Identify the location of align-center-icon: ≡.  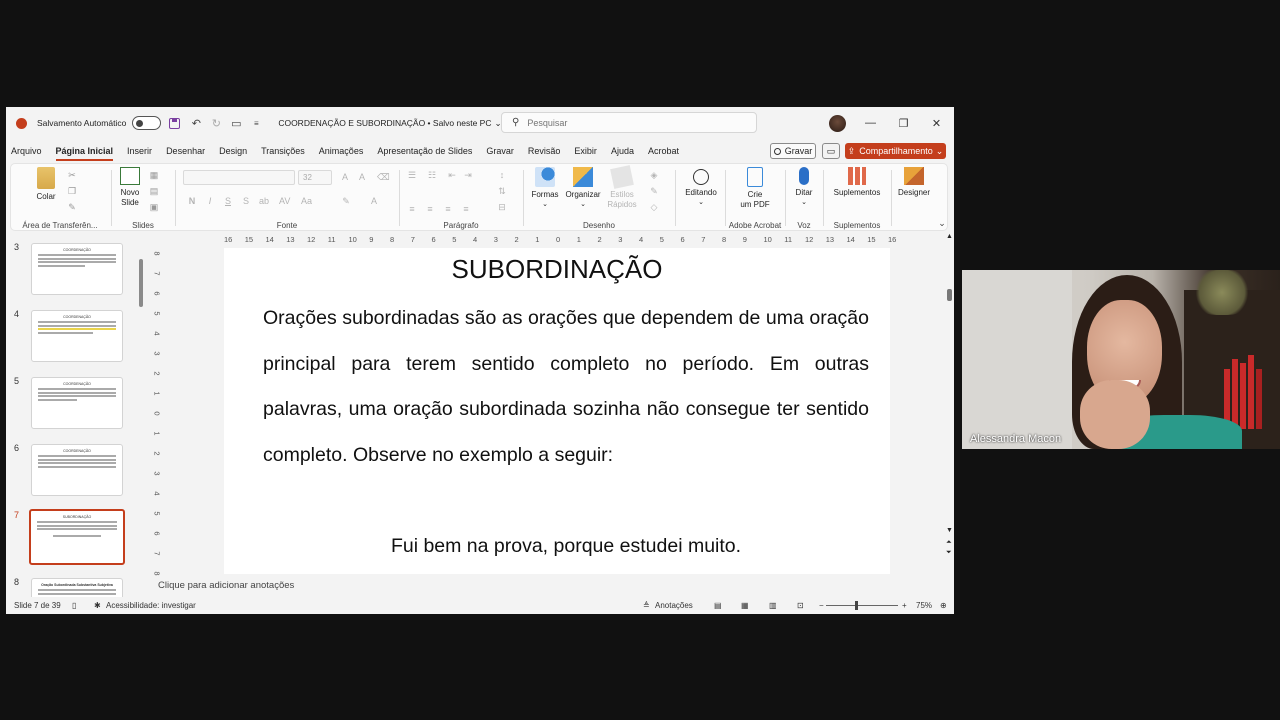
(430, 209).